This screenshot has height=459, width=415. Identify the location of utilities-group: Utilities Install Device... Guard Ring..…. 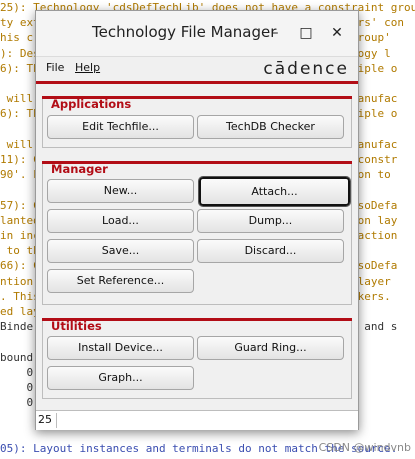
(197, 358).